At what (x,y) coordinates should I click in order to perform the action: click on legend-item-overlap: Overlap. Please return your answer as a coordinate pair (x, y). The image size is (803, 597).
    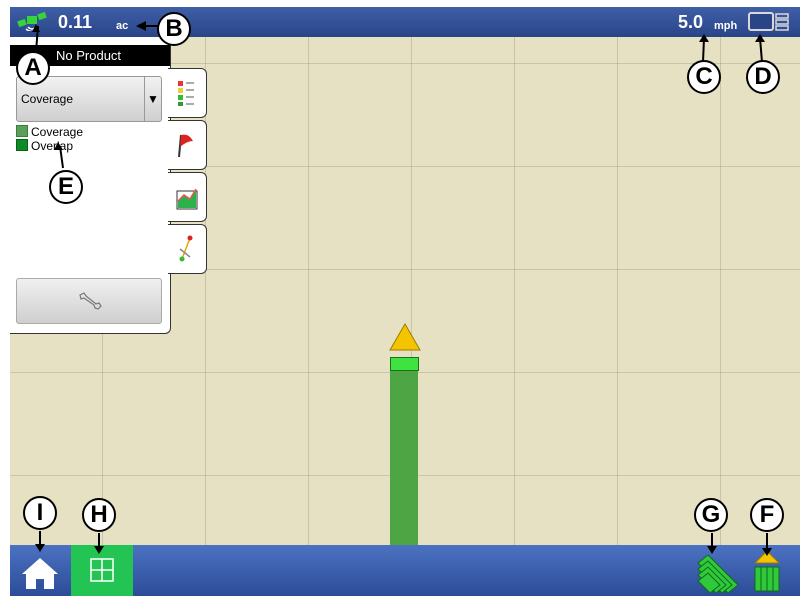
    Looking at the image, I should click on (49, 146).